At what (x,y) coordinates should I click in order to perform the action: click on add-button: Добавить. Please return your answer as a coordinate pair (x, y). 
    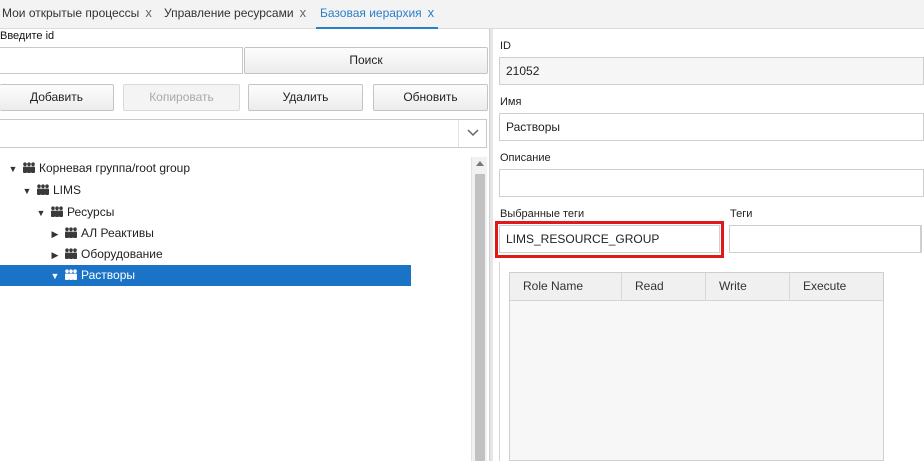
    Looking at the image, I should click on (57, 97).